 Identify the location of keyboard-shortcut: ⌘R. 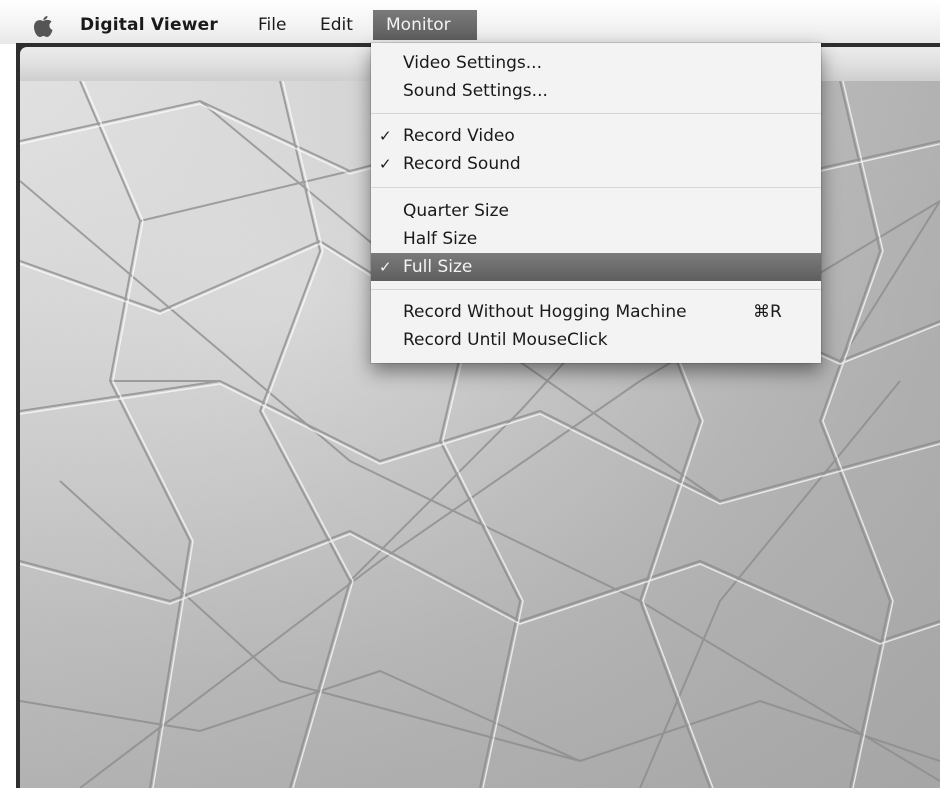
(767, 312).